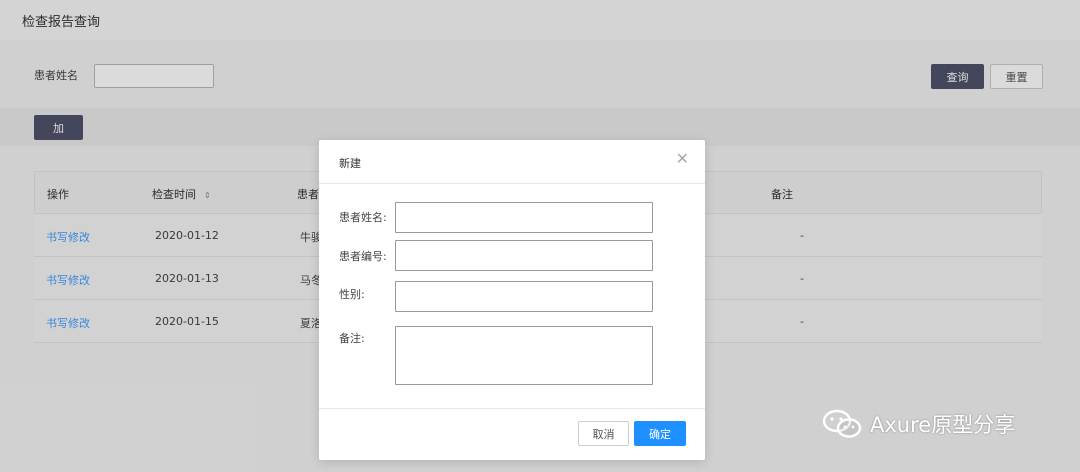 The image size is (1080, 472). I want to click on patient-number-field, so click(524, 255).